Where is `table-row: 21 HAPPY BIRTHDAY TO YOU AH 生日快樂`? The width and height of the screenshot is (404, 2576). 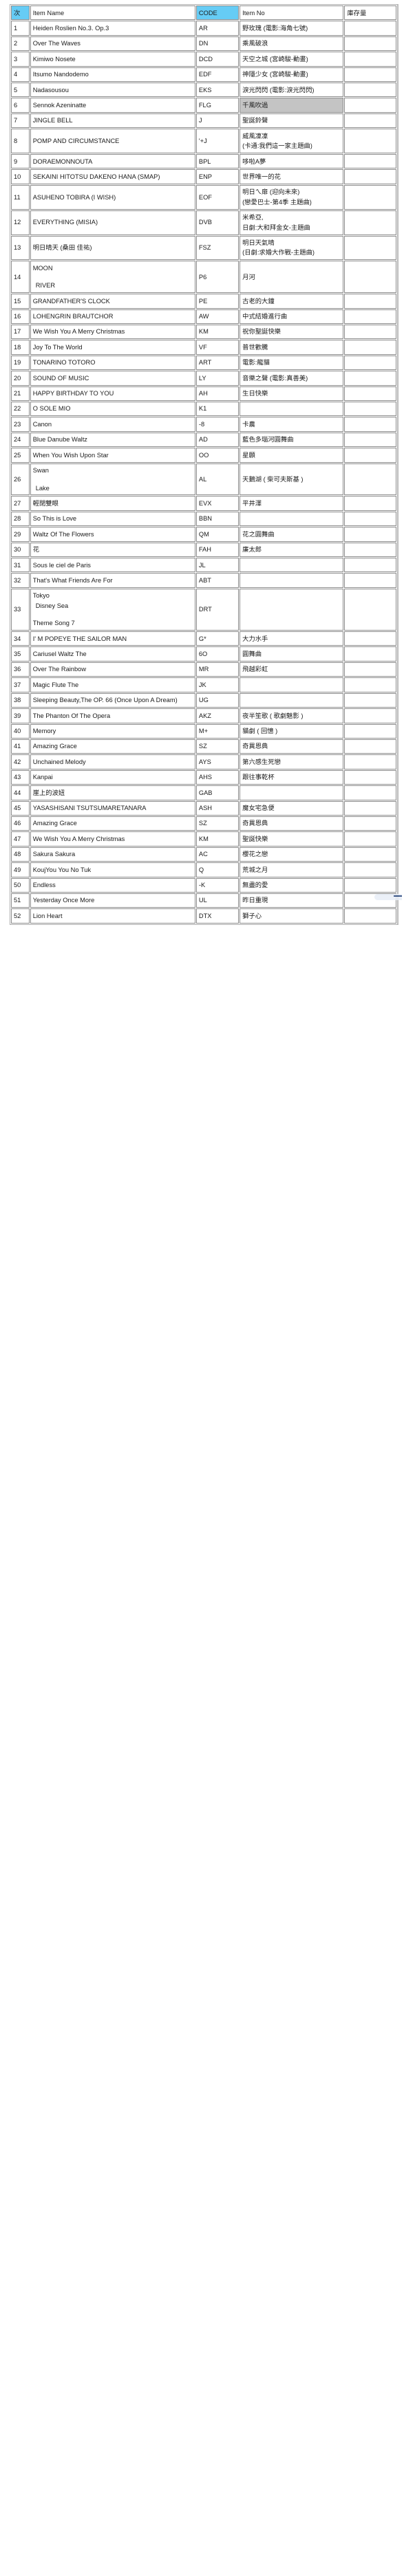
table-row: 21 HAPPY BIRTHDAY TO YOU AH 生日快樂 is located at coordinates (203, 393).